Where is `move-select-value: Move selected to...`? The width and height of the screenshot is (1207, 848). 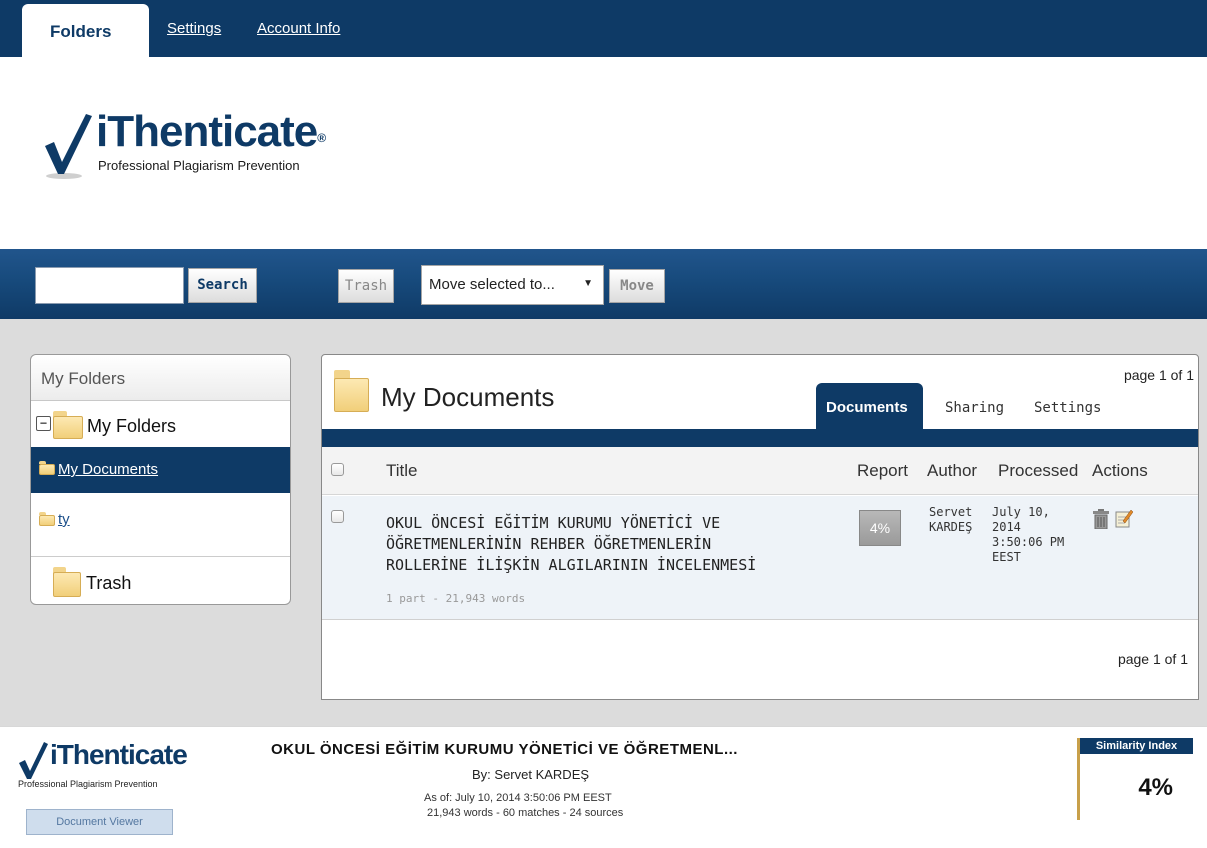
move-select-value: Move selected to... is located at coordinates (492, 284).